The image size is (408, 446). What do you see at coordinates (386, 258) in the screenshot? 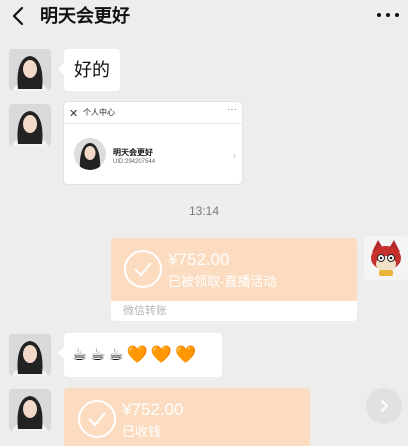
I see `self-avatar` at bounding box center [386, 258].